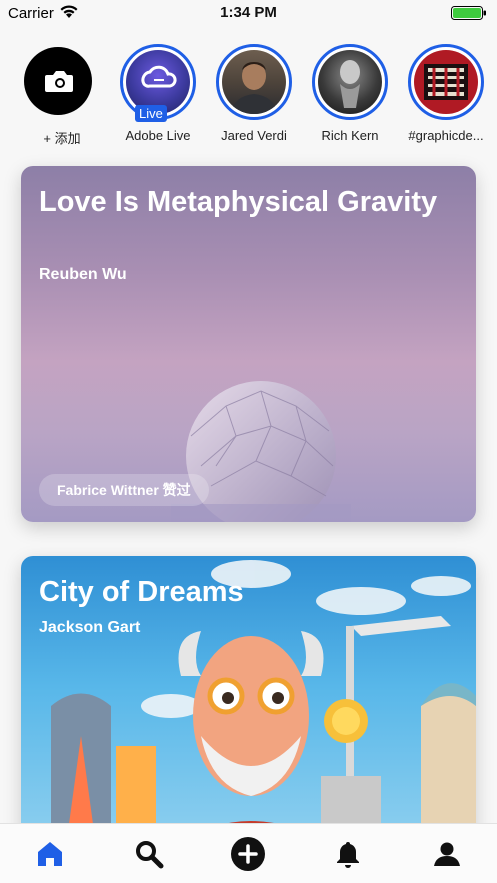 The width and height of the screenshot is (497, 883). I want to click on search-icon, so click(149, 854).